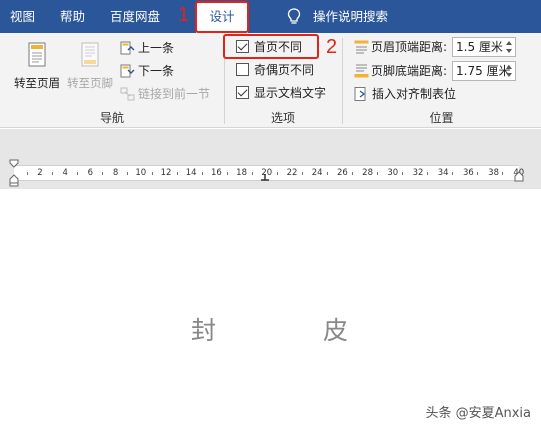  What do you see at coordinates (368, 173) in the screenshot?
I see `ruler-number: 28` at bounding box center [368, 173].